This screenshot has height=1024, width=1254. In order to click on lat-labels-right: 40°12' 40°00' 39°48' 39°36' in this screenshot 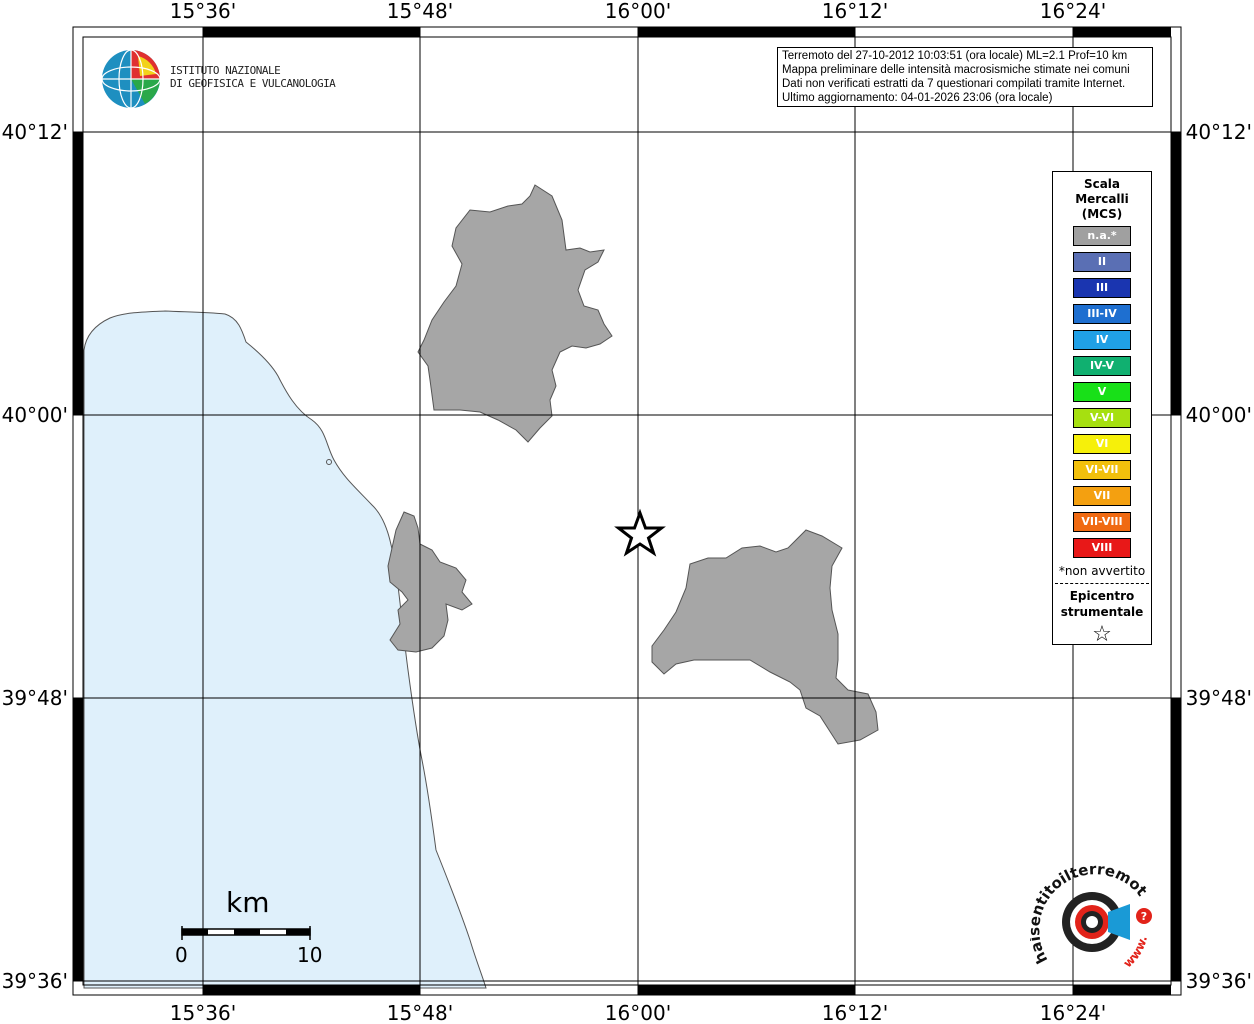, I will do `click(1219, 556)`.